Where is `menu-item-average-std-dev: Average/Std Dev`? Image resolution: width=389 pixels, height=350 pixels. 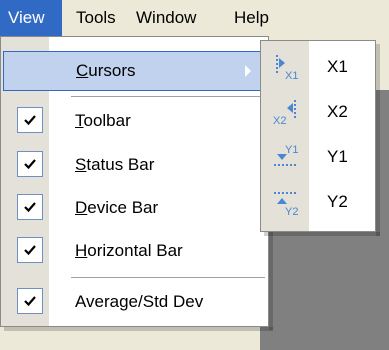
menu-item-average-std-dev: Average/Std Dev is located at coordinates (134, 302).